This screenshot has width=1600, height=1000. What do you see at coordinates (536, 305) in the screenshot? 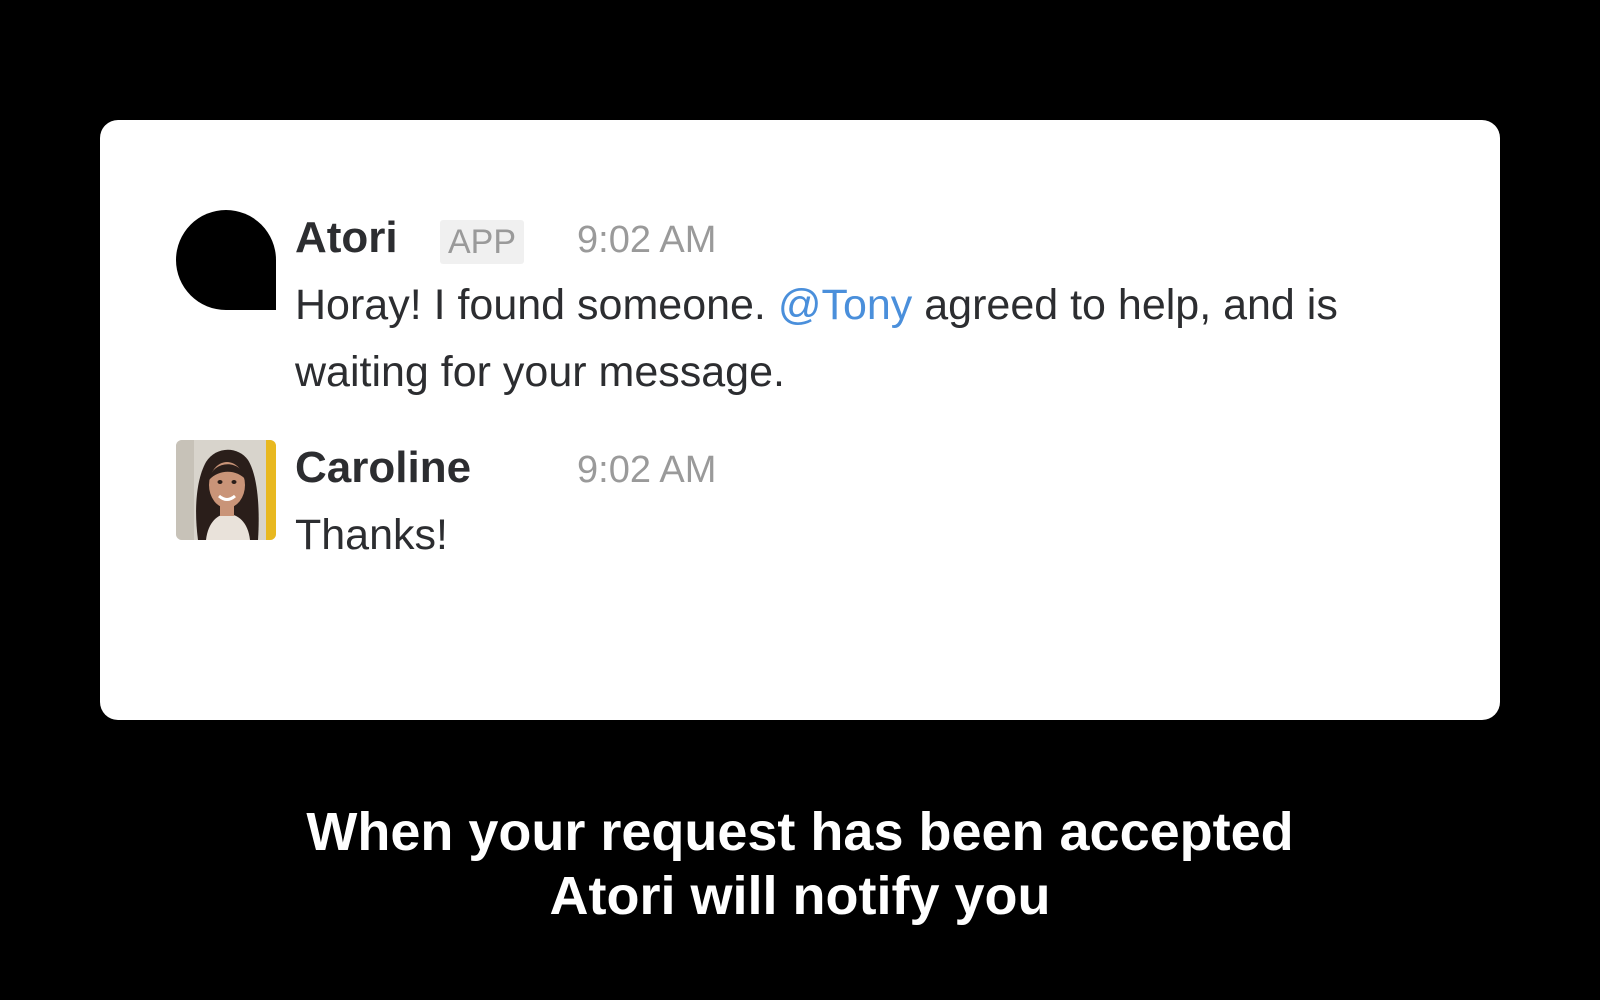
I see `message-text-before: Horay! I found someone.` at bounding box center [536, 305].